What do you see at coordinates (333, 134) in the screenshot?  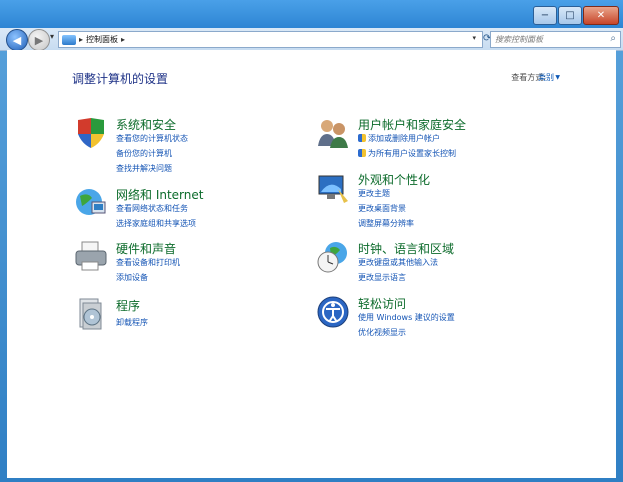 I see `users-icon` at bounding box center [333, 134].